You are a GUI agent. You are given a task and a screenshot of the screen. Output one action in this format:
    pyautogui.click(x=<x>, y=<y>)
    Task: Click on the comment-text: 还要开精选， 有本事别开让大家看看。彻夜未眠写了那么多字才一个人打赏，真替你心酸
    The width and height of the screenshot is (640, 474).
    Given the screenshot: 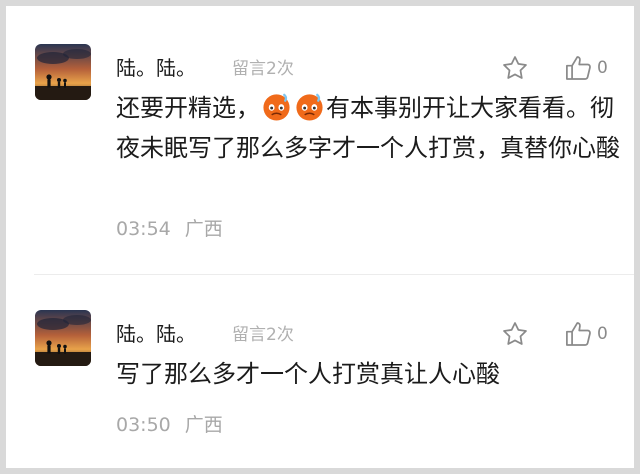 What is the action you would take?
    pyautogui.click(x=371, y=128)
    